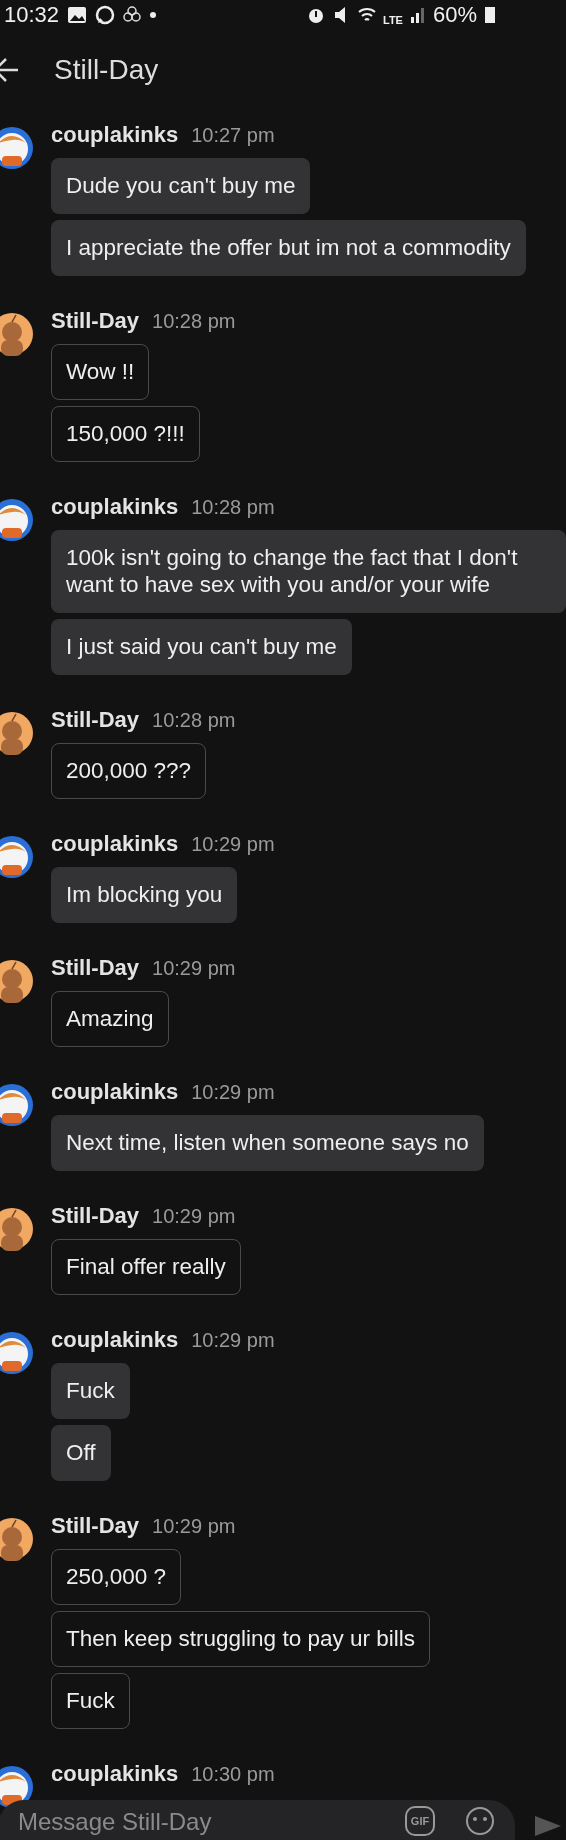 Image resolution: width=566 pixels, height=1840 pixels. I want to click on message-bubble: I just said you can't buy me, so click(201, 647).